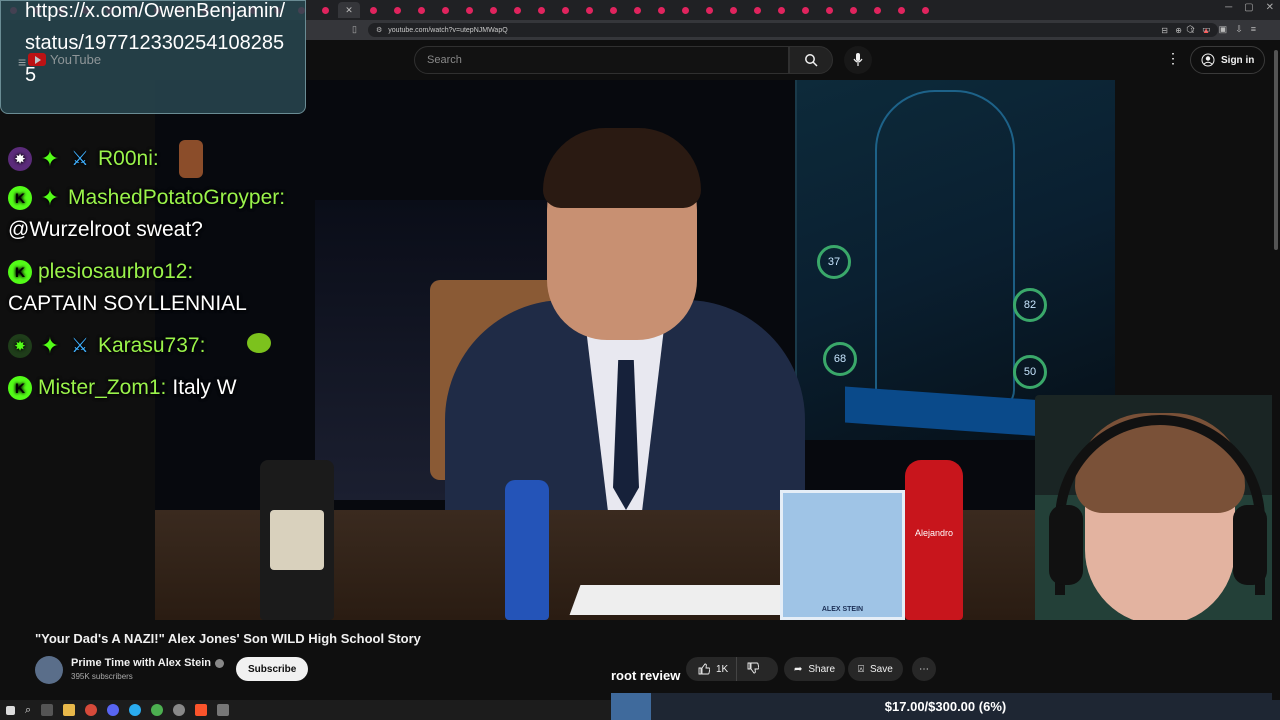 The height and width of the screenshot is (720, 1280). What do you see at coordinates (69, 710) in the screenshot?
I see `file-explorer-icon` at bounding box center [69, 710].